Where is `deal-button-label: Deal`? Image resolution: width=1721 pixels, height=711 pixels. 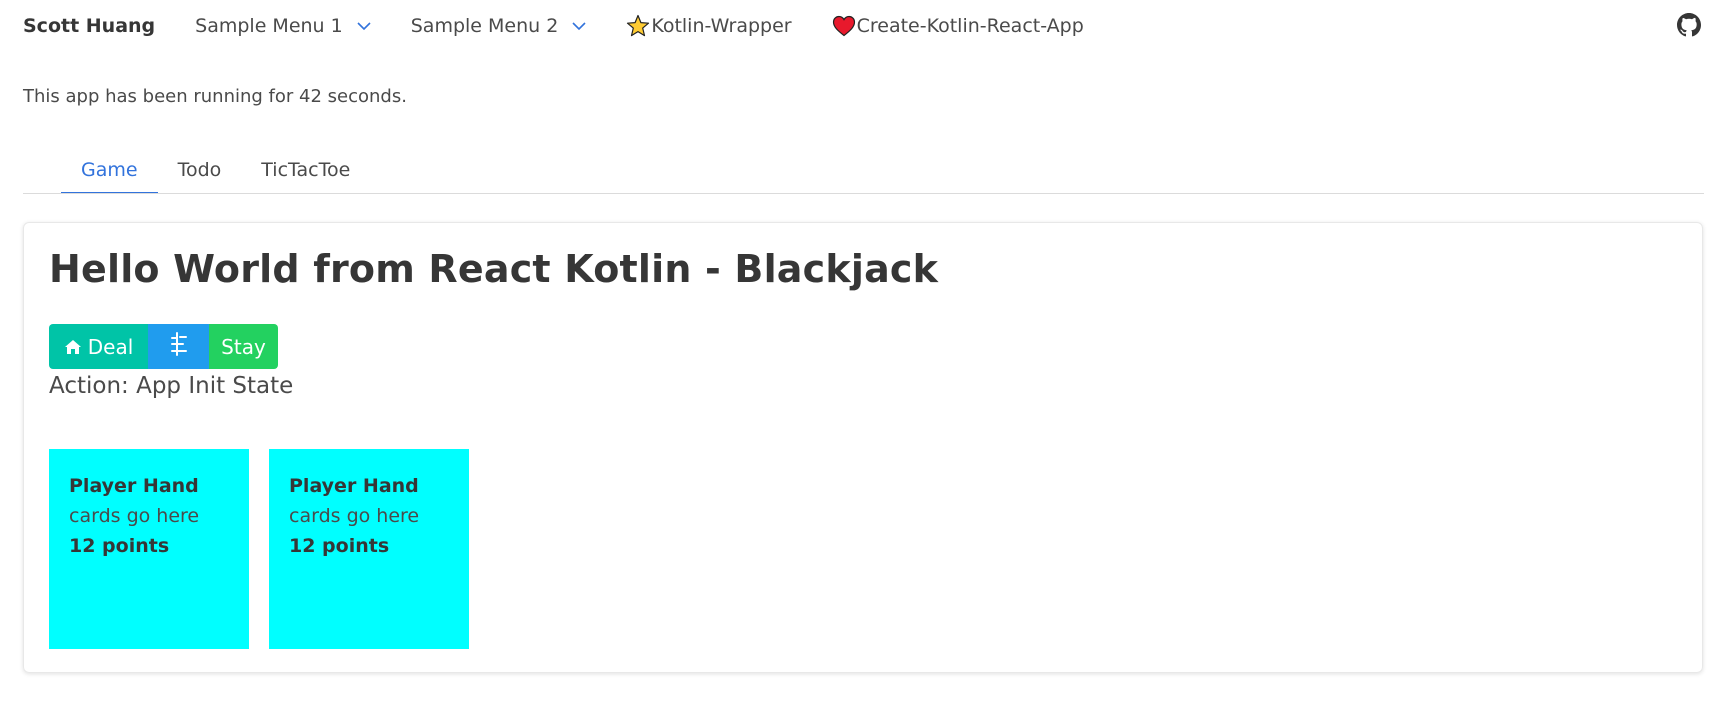 deal-button-label: Deal is located at coordinates (110, 346).